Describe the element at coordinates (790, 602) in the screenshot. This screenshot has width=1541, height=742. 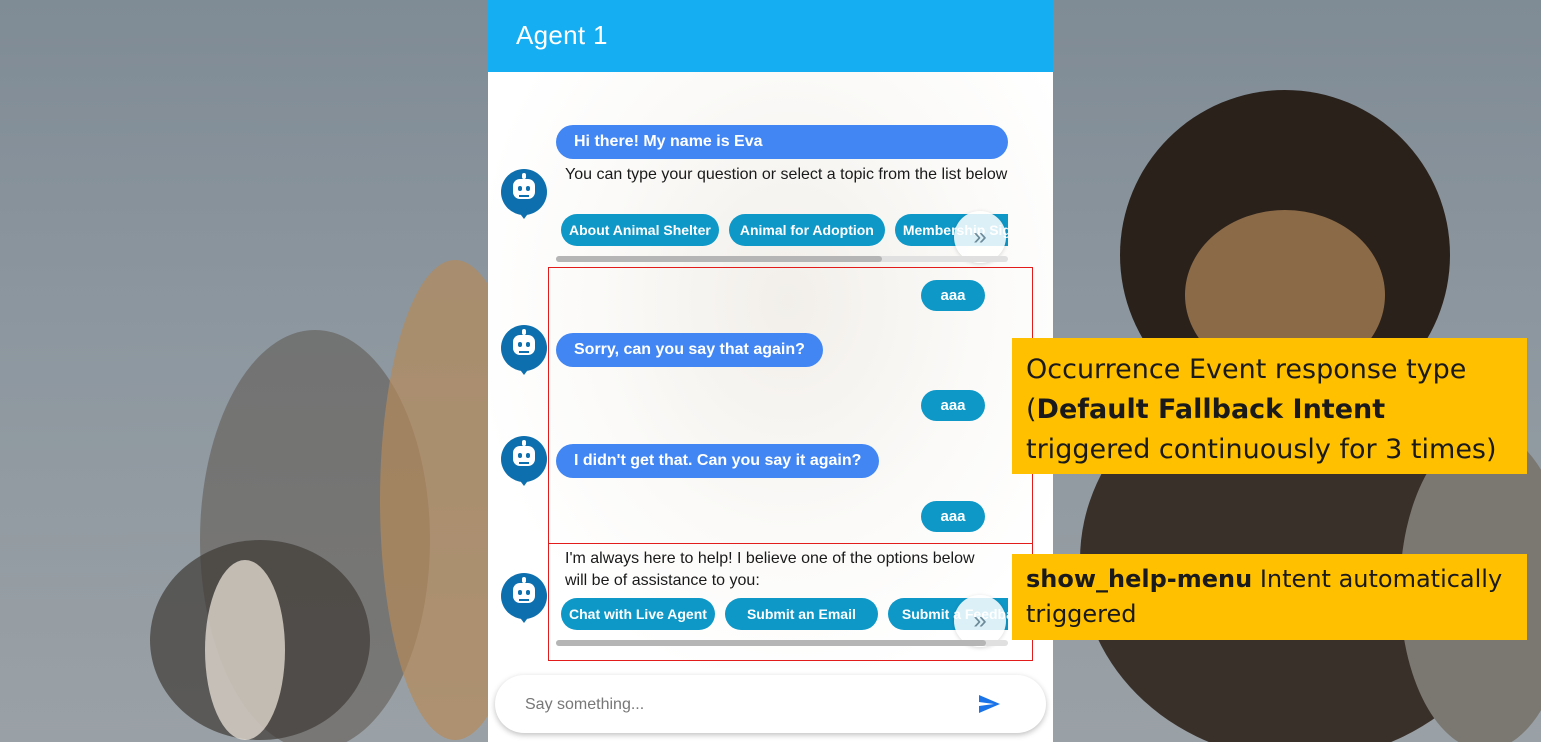
I see `highlight-help-menu-box` at that location.